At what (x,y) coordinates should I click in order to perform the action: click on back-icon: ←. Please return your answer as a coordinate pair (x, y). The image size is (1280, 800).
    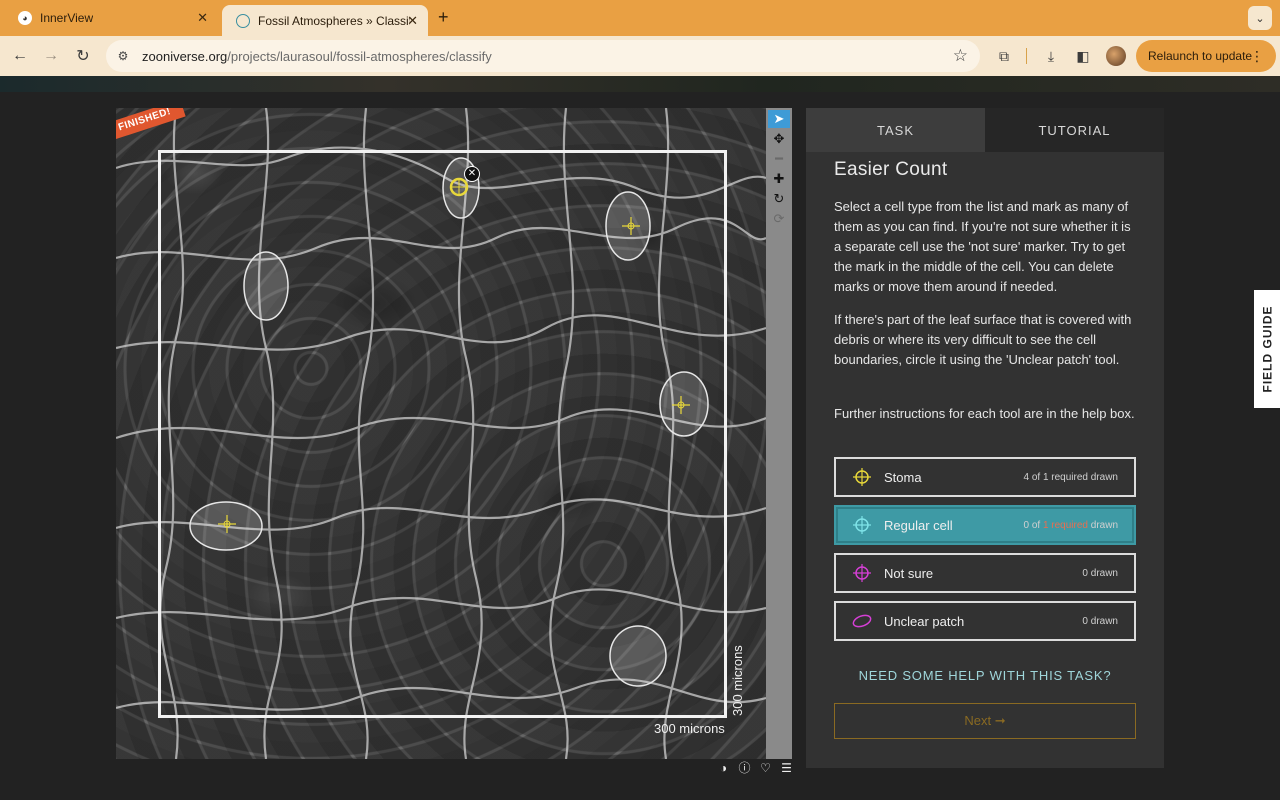
    Looking at the image, I should click on (20, 56).